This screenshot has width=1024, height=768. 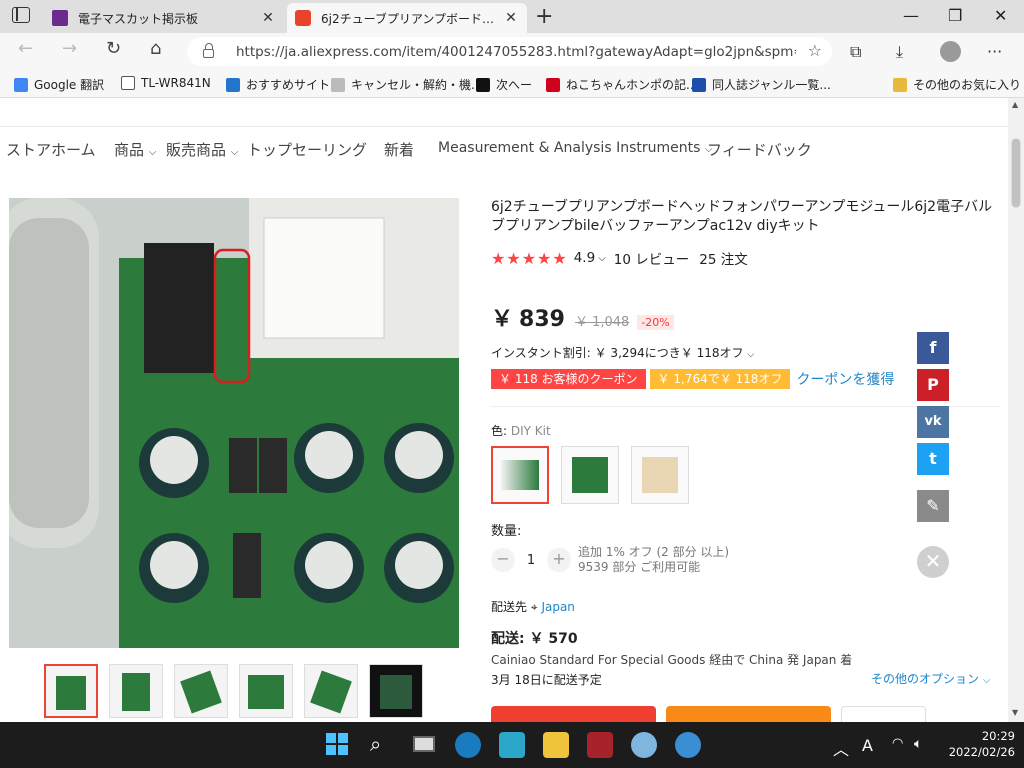 What do you see at coordinates (468, 745) in the screenshot?
I see `edge-icon` at bounding box center [468, 745].